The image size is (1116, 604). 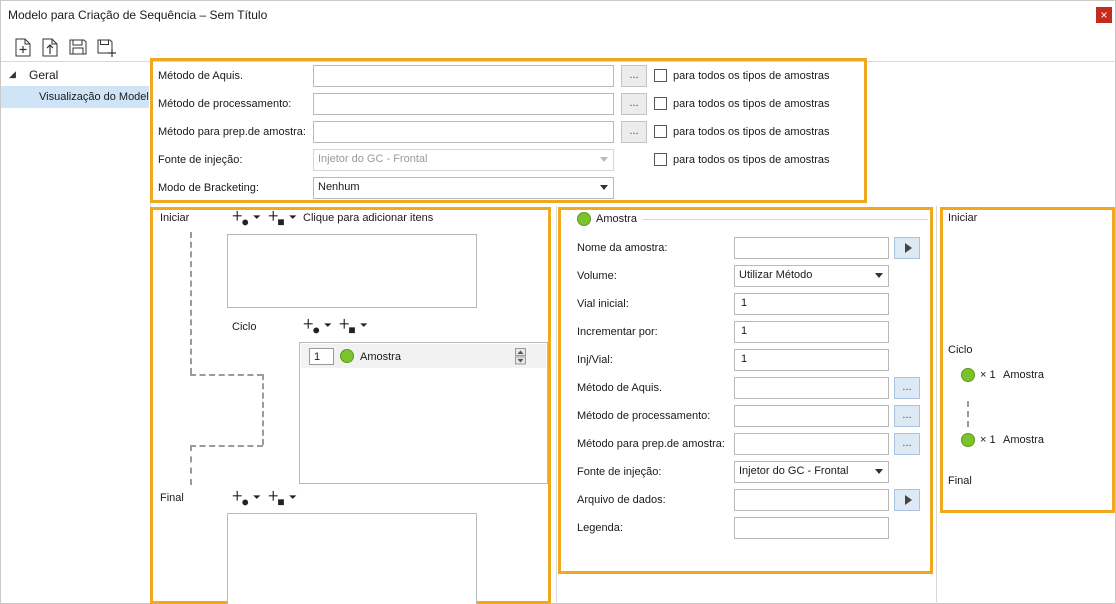 I want to click on preview-connector, so click(x=968, y=414).